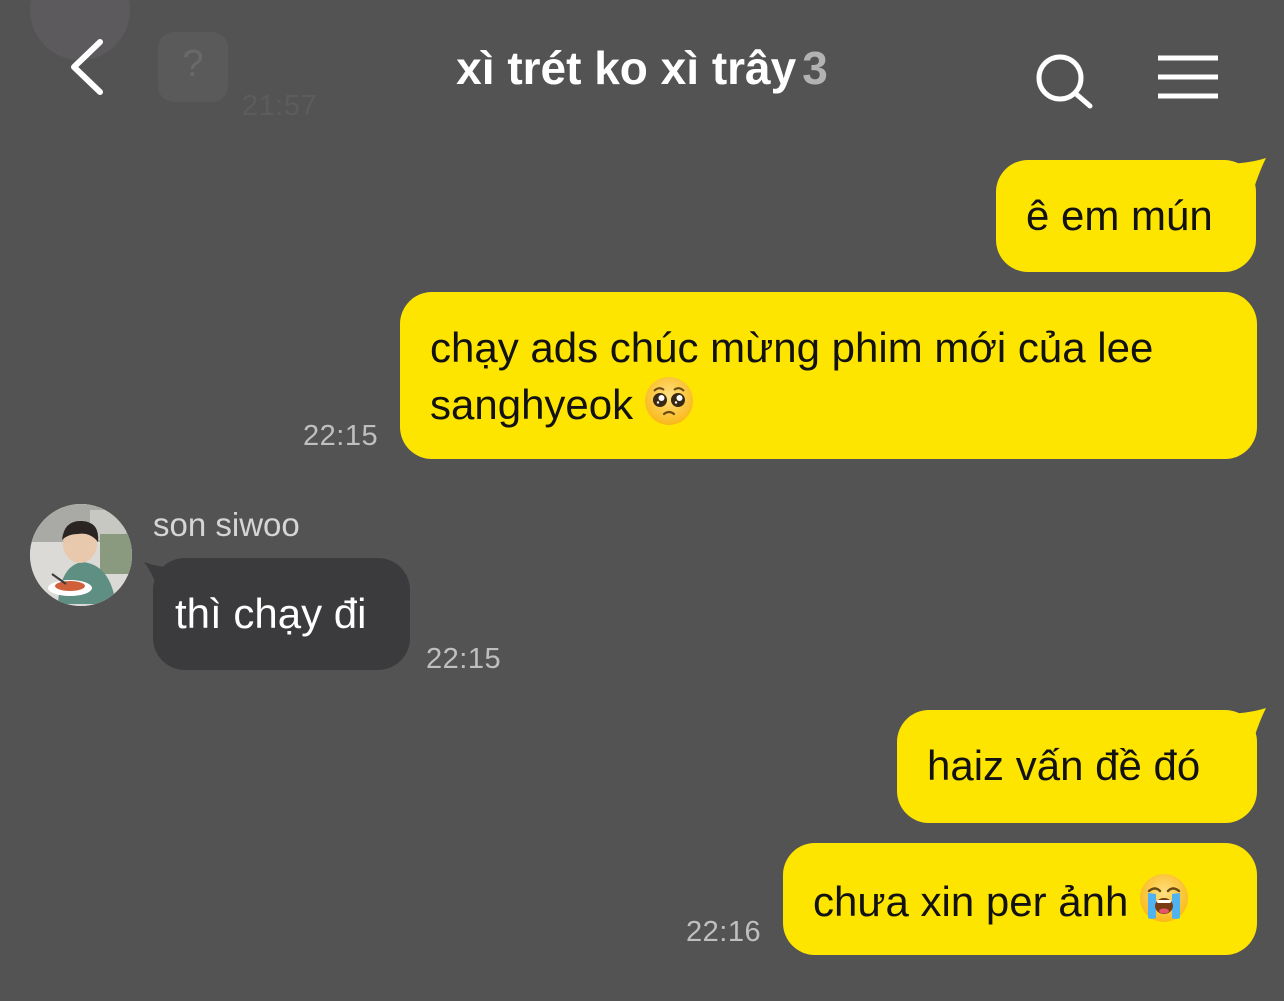 The height and width of the screenshot is (1001, 1284). I want to click on message-text: haiz vấn đề đó, so click(1064, 765).